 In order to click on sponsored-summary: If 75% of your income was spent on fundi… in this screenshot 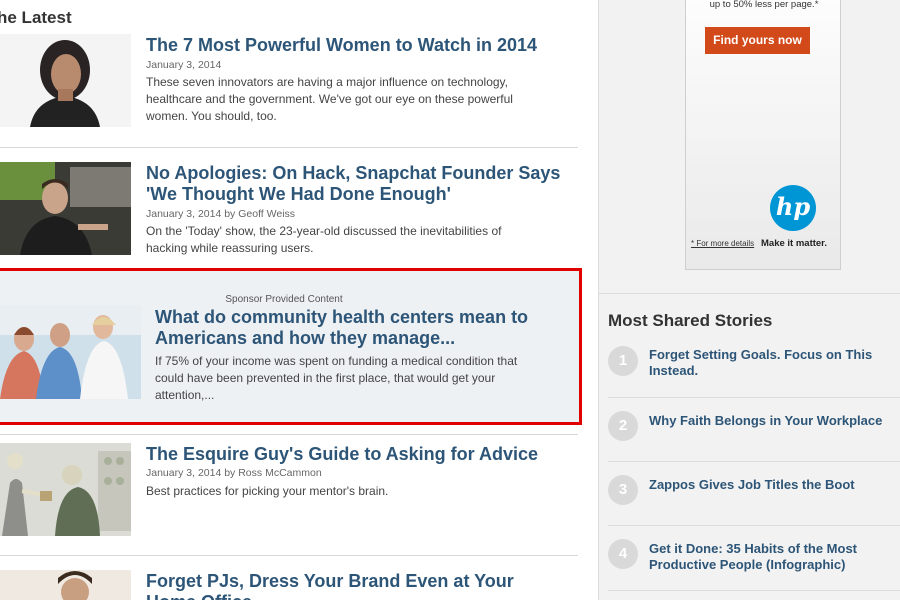, I will do `click(336, 378)`.